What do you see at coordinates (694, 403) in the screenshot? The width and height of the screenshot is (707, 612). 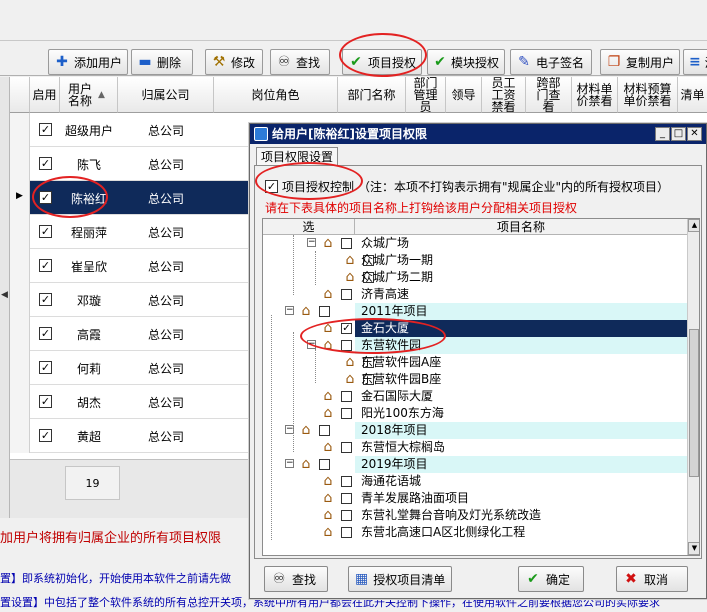 I see `scroll-thumb` at bounding box center [694, 403].